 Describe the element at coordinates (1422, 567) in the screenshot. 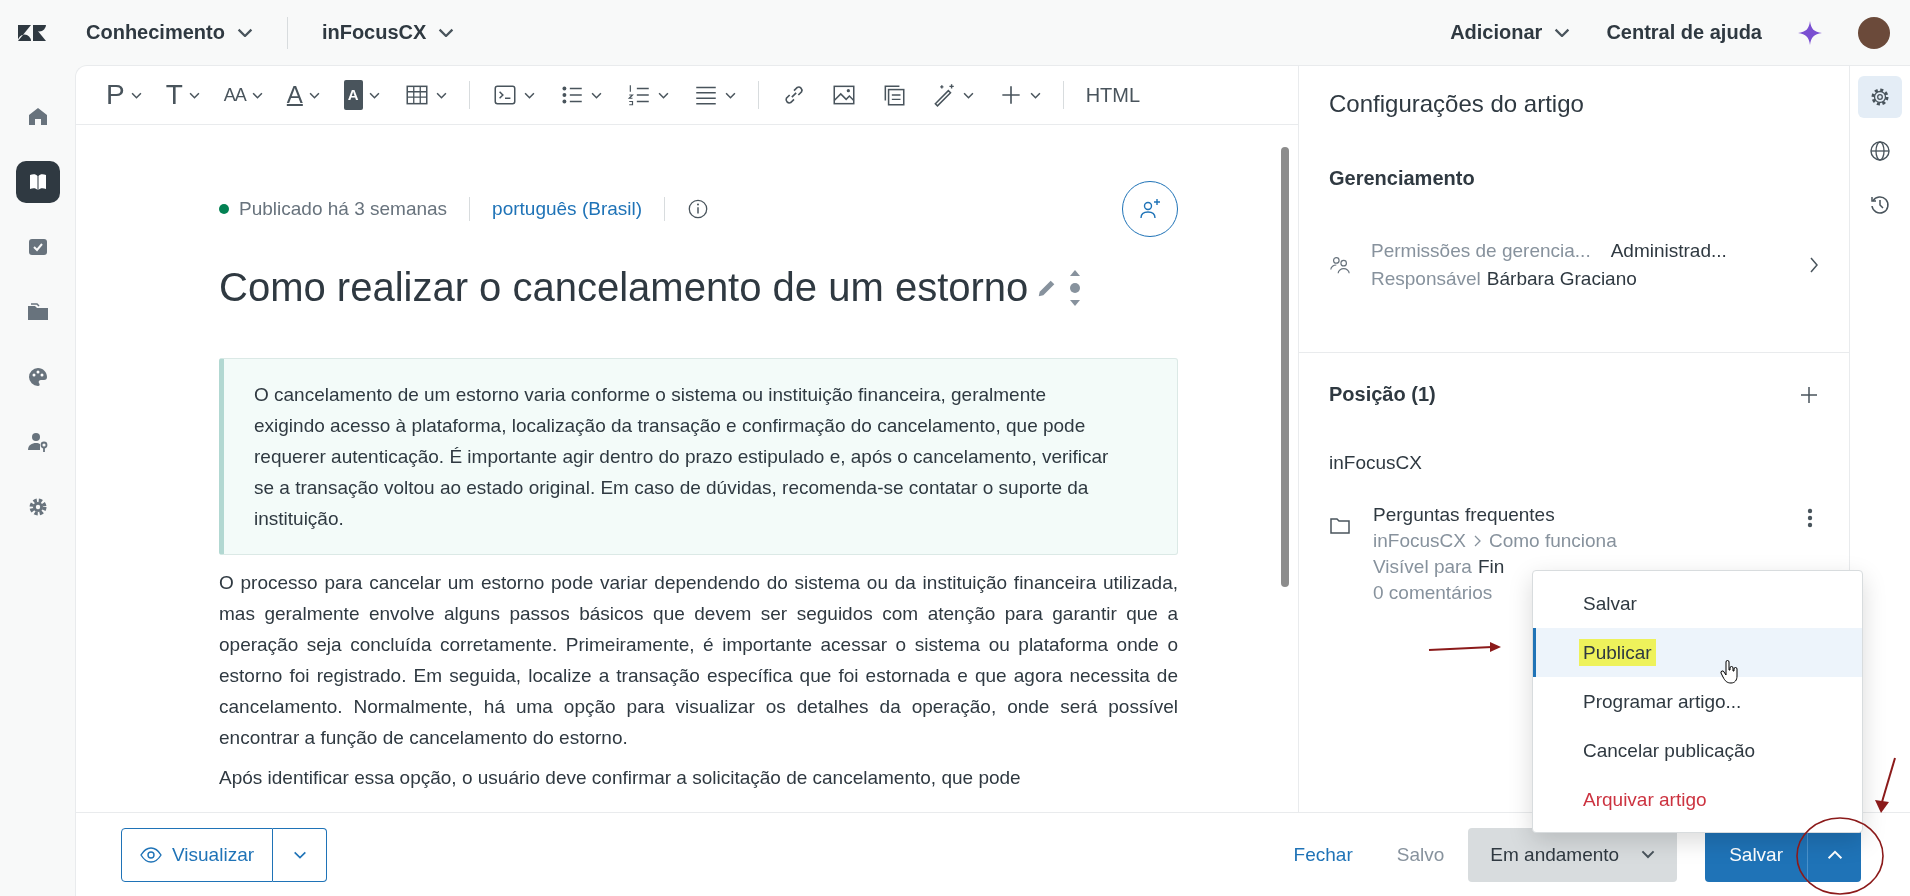

I see `visibility-label: Visível para` at that location.